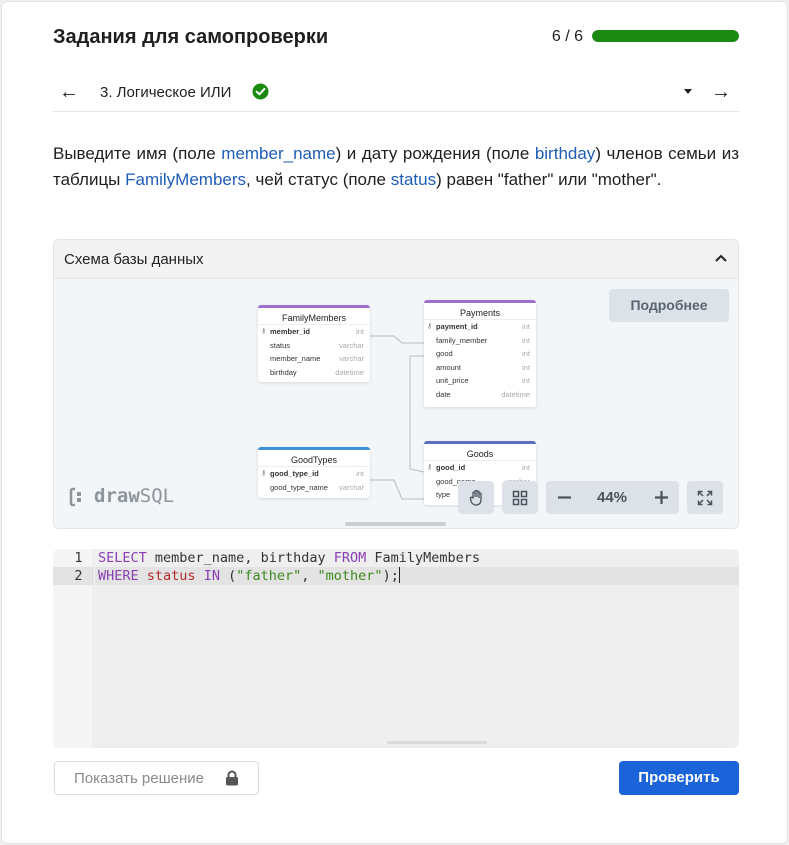  I want to click on zoom-in-button, so click(661, 497).